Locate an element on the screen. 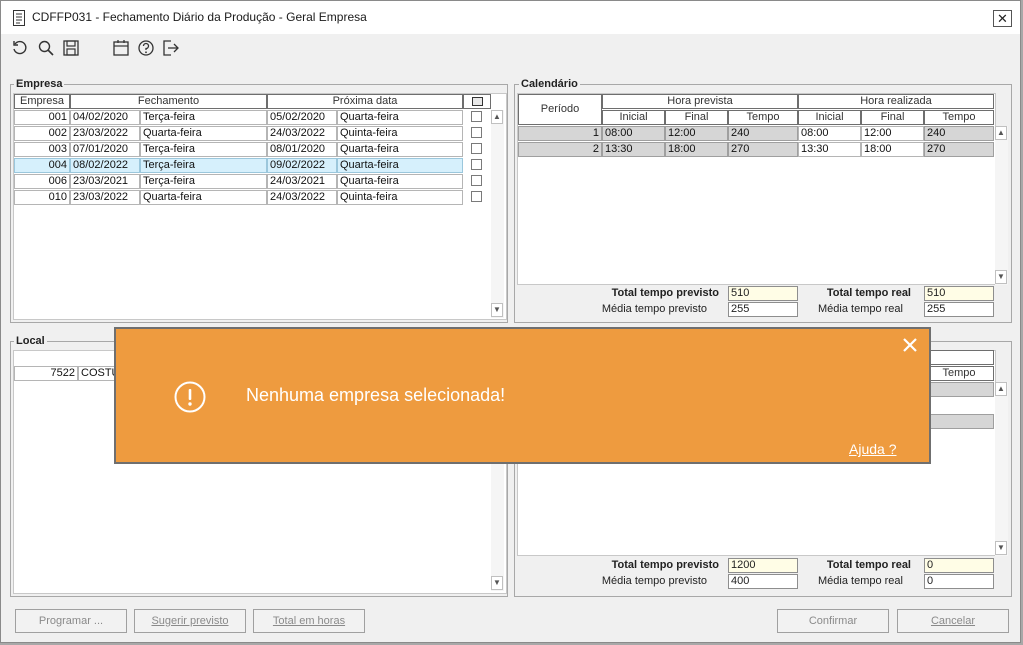 The image size is (1023, 645). col-periodo: Período is located at coordinates (560, 109).